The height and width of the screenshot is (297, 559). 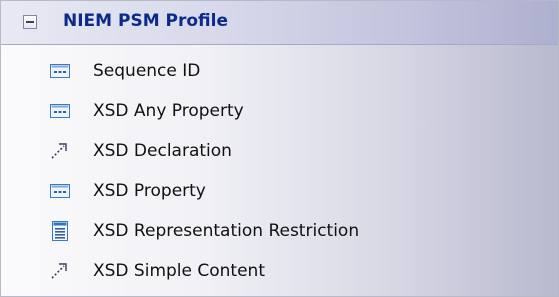 I want to click on profile-title: NIEM PSM Profile, so click(x=146, y=21).